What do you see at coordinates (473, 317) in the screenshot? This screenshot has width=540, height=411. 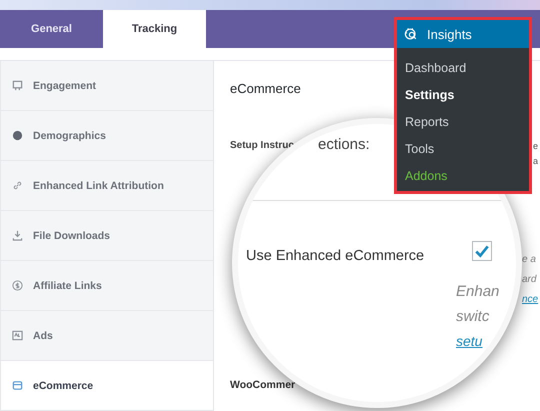 I see `description-text: switc` at bounding box center [473, 317].